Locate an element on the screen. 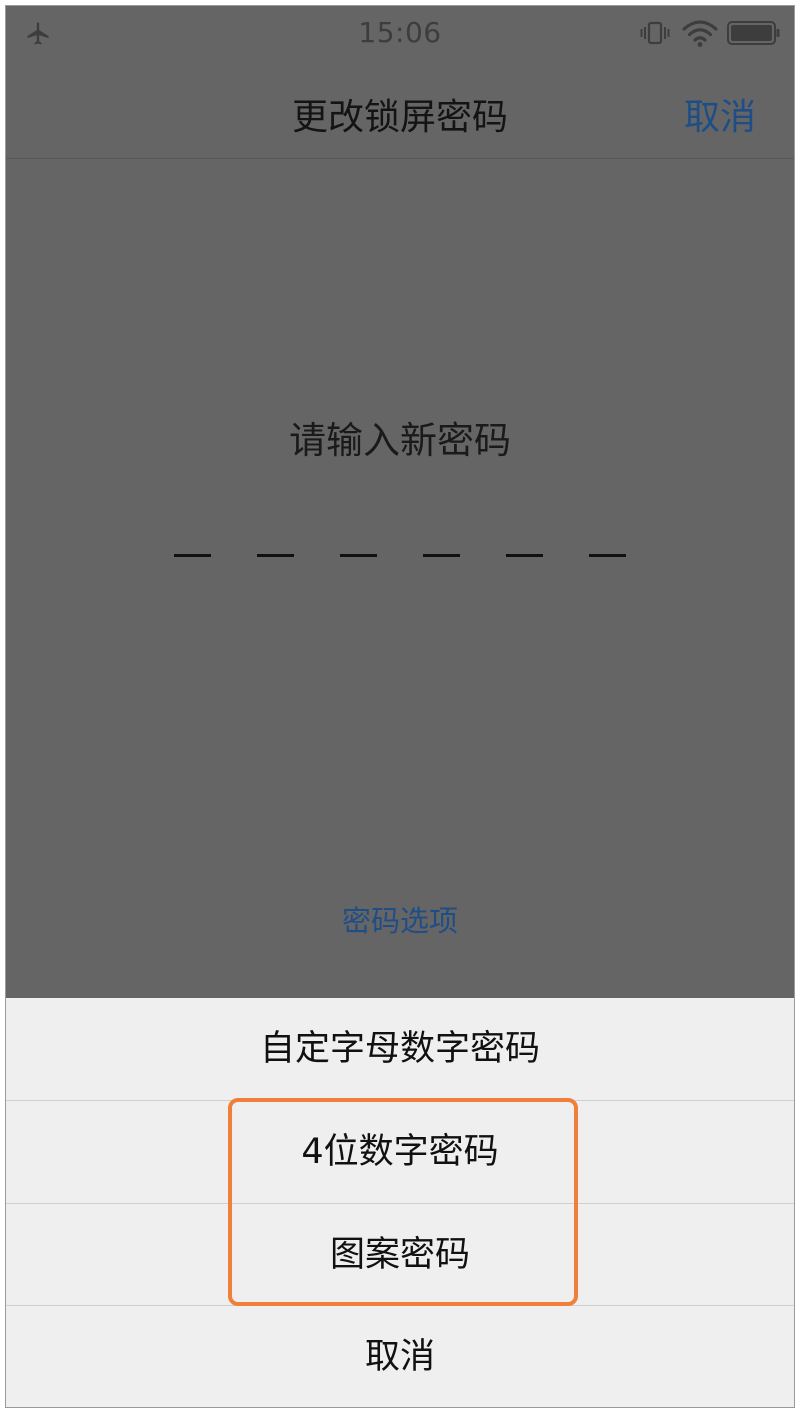 The height and width of the screenshot is (1413, 800). status-bar: 15:06 is located at coordinates (400, 33).